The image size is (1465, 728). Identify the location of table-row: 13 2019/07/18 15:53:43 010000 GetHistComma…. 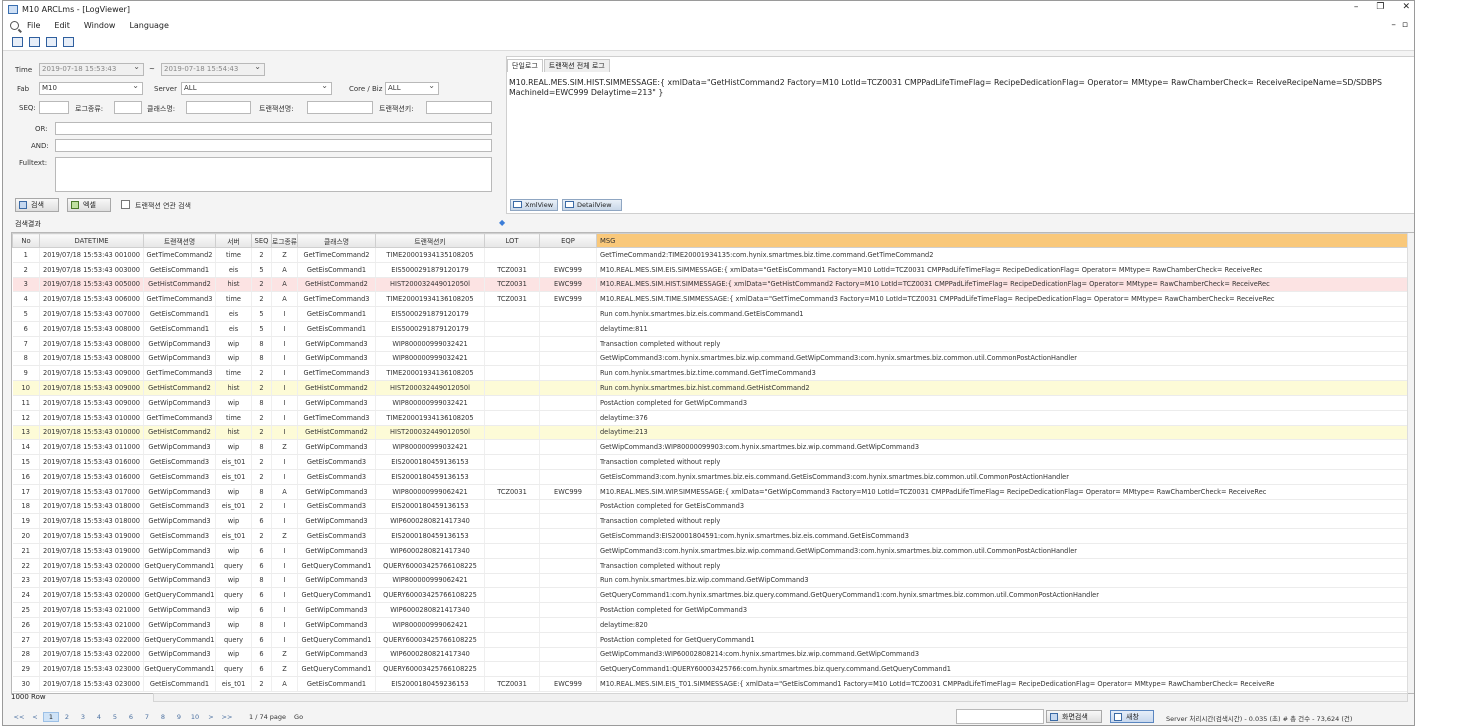
(713, 433).